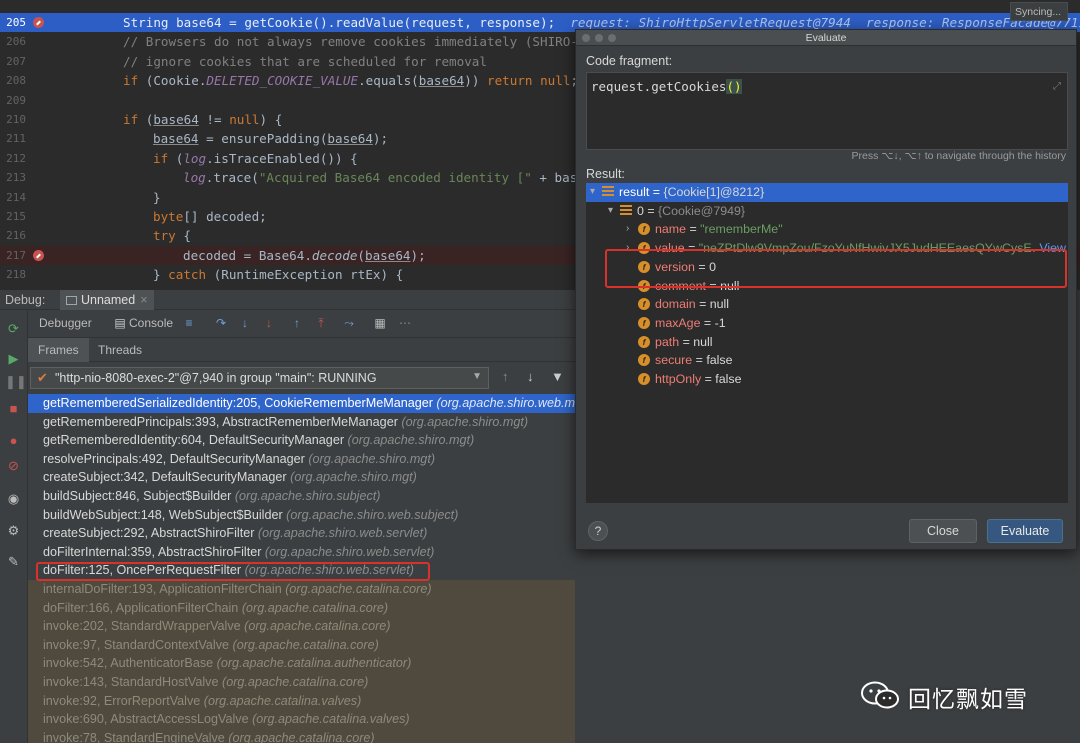 Image resolution: width=1080 pixels, height=743 pixels. What do you see at coordinates (586, 38) in the screenshot?
I see `window-close-icon` at bounding box center [586, 38].